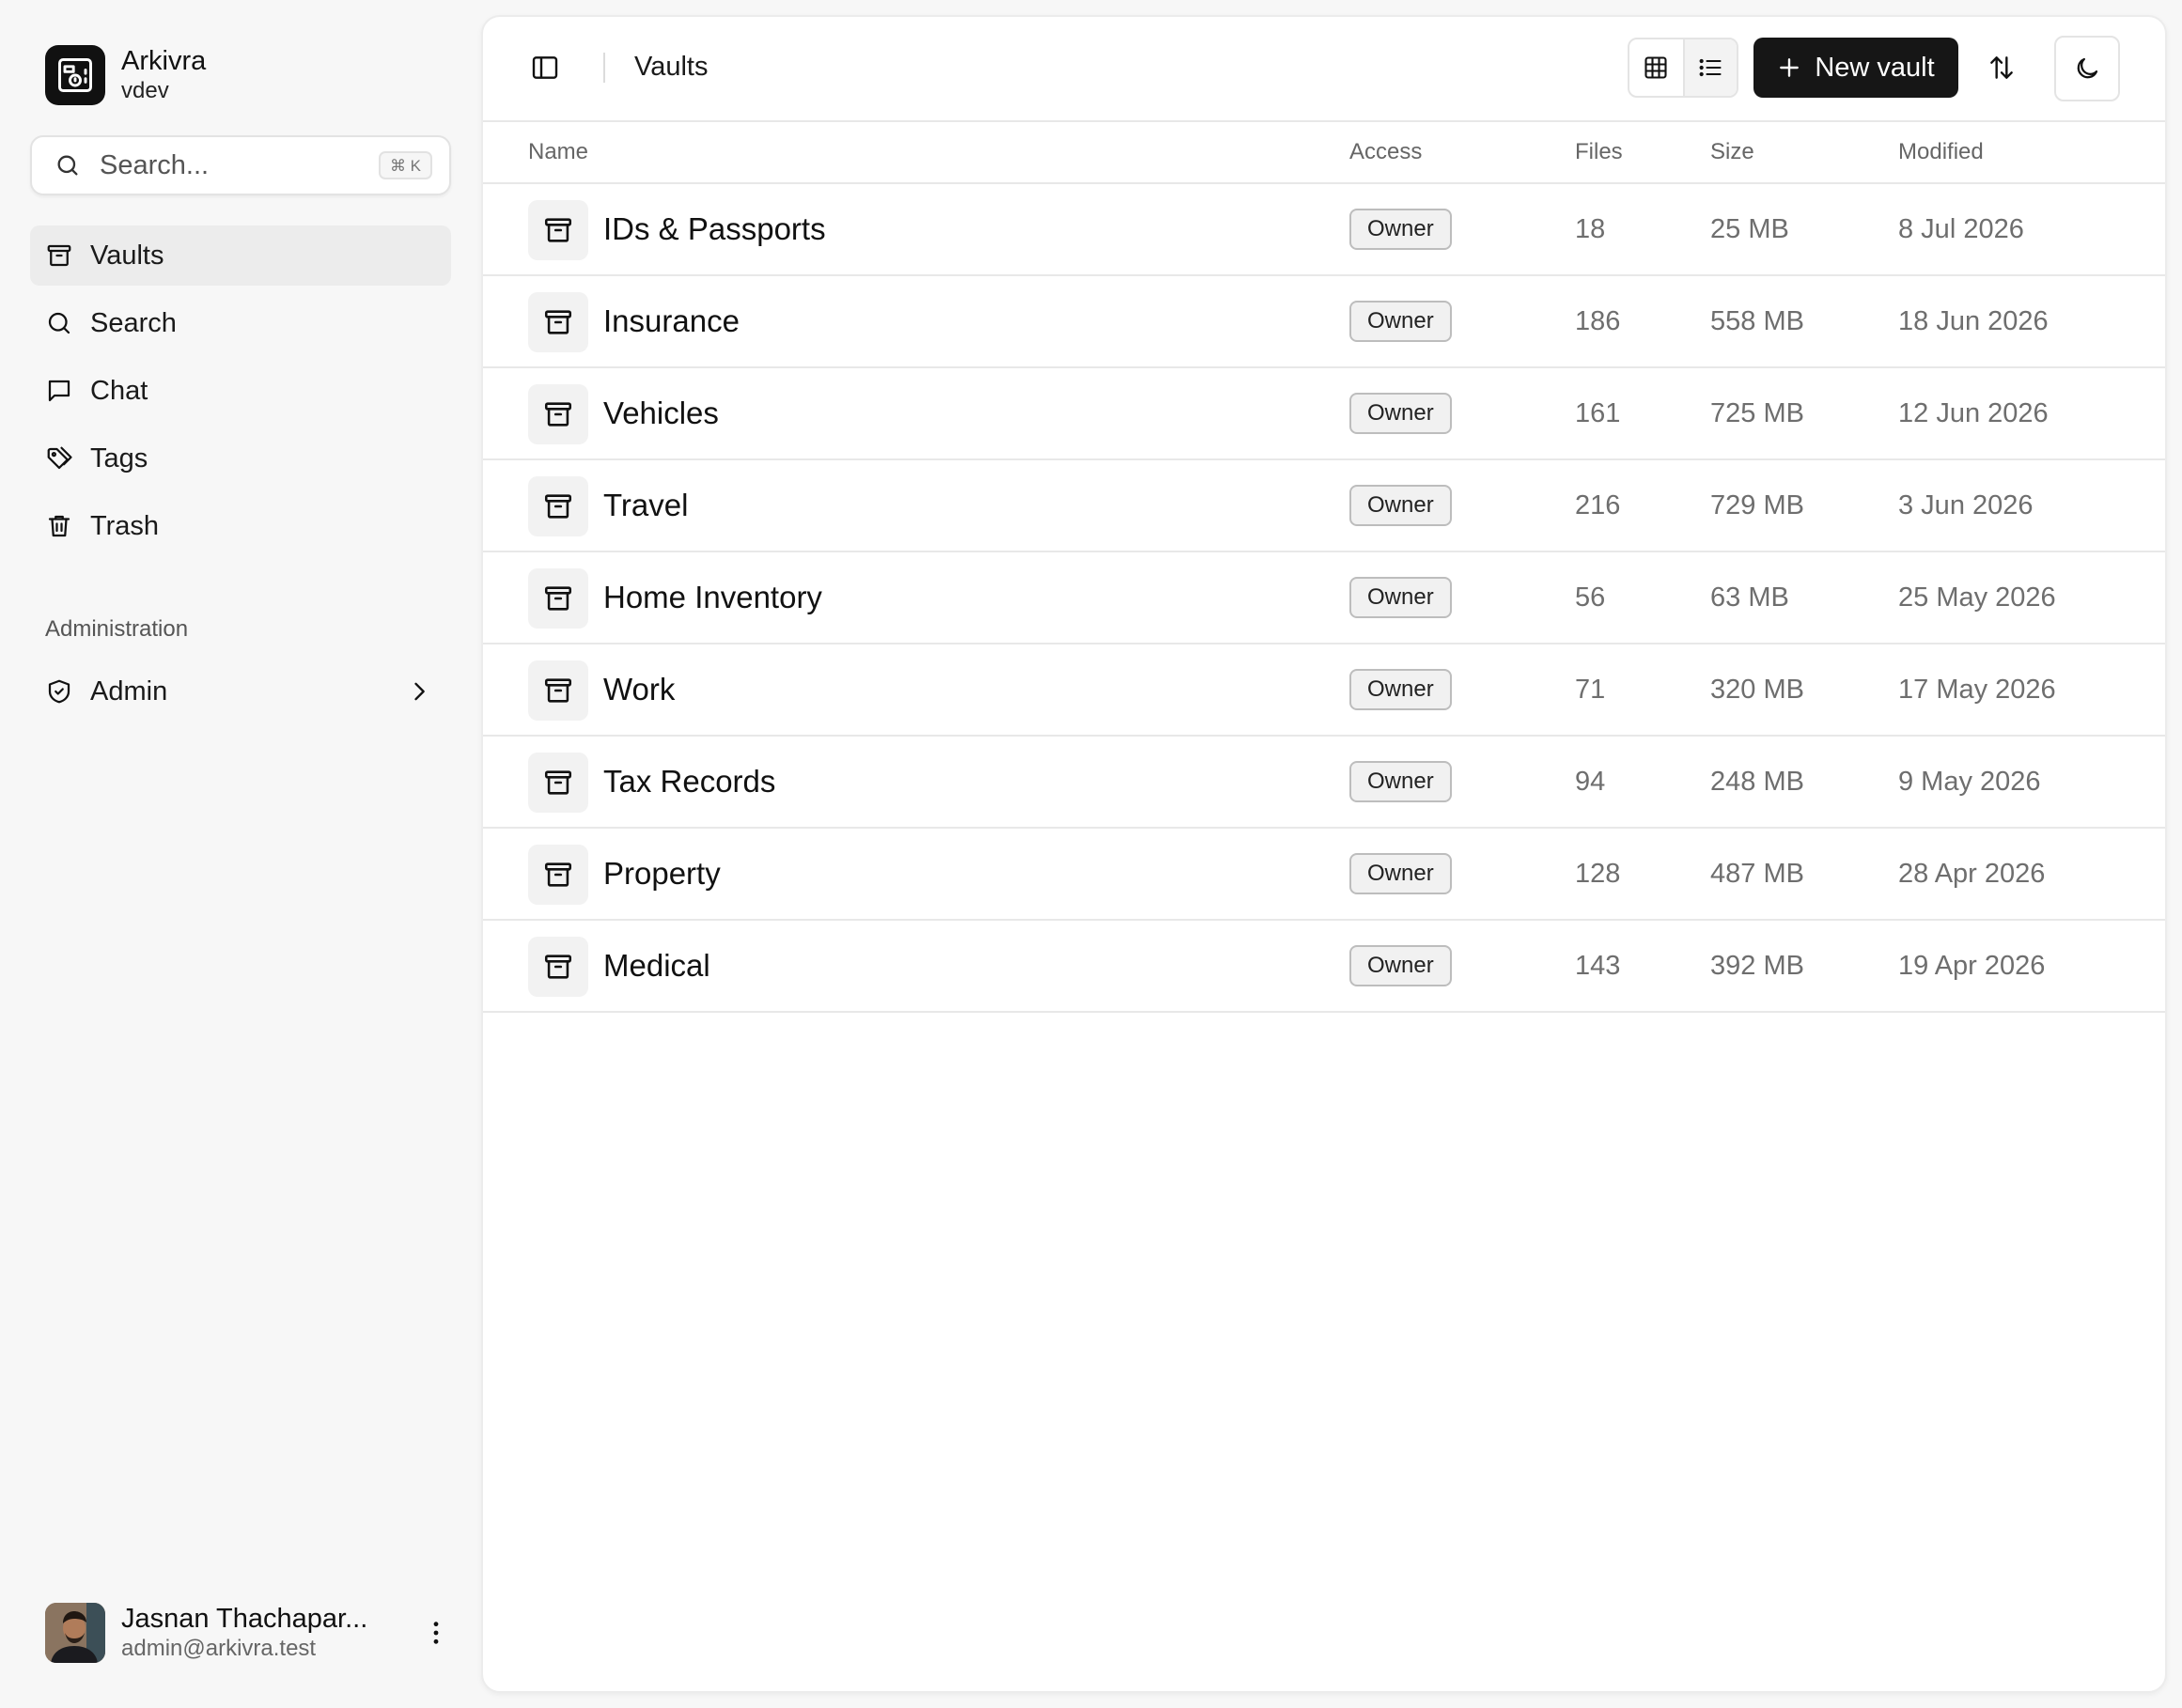 The width and height of the screenshot is (2182, 1708). I want to click on brand: Arkivra vdev, so click(125, 75).